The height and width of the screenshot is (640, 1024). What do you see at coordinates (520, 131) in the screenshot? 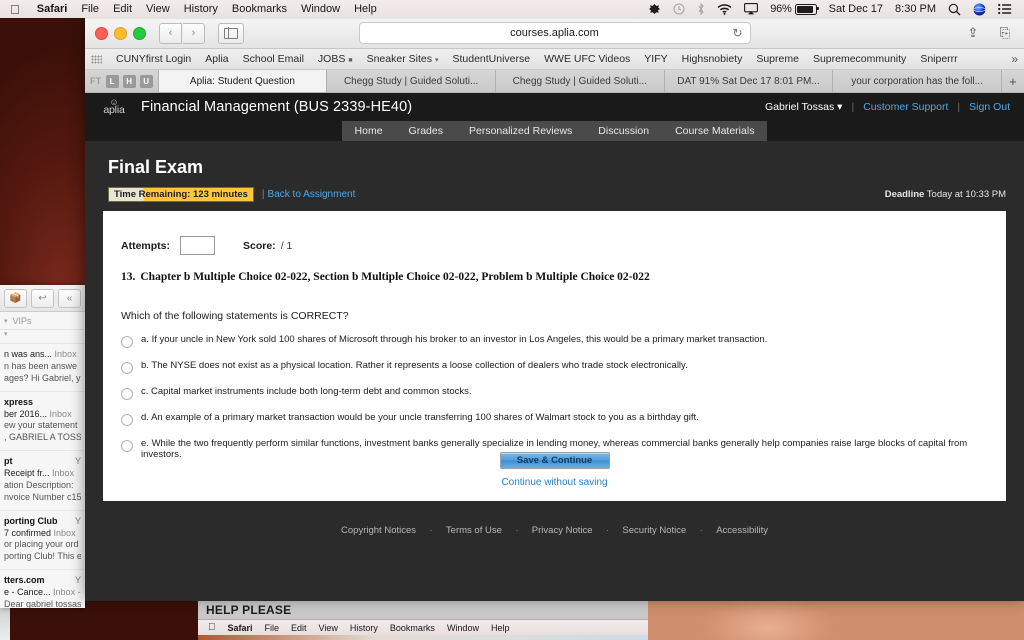
I see `nav-item-personalized-reviews: Personalized Reviews` at bounding box center [520, 131].